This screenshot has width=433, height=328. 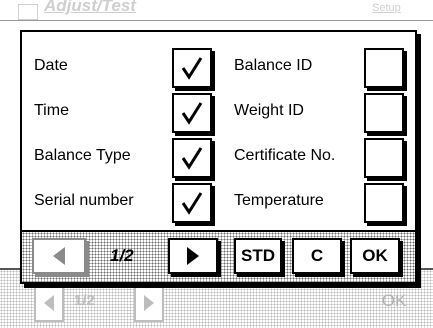 What do you see at coordinates (269, 110) in the screenshot?
I see `option-label-weight-id: Weight ID` at bounding box center [269, 110].